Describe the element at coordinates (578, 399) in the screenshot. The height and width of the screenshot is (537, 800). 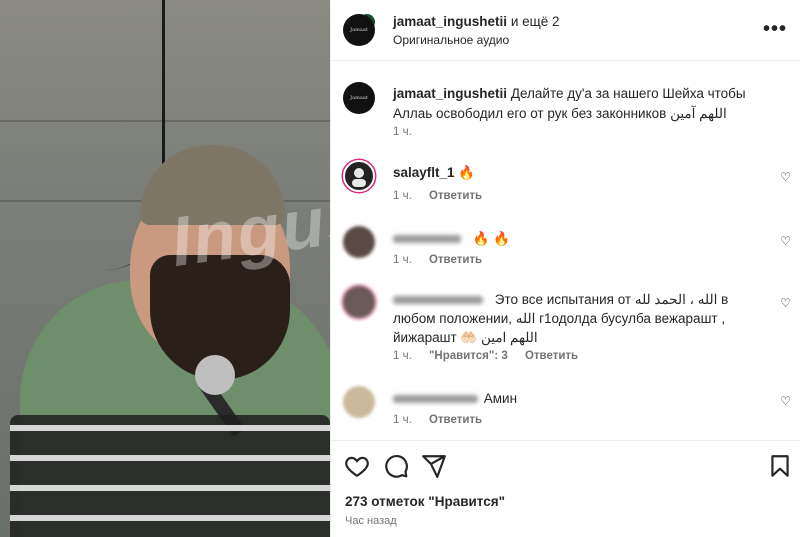
I see `comment-line: Амин` at that location.